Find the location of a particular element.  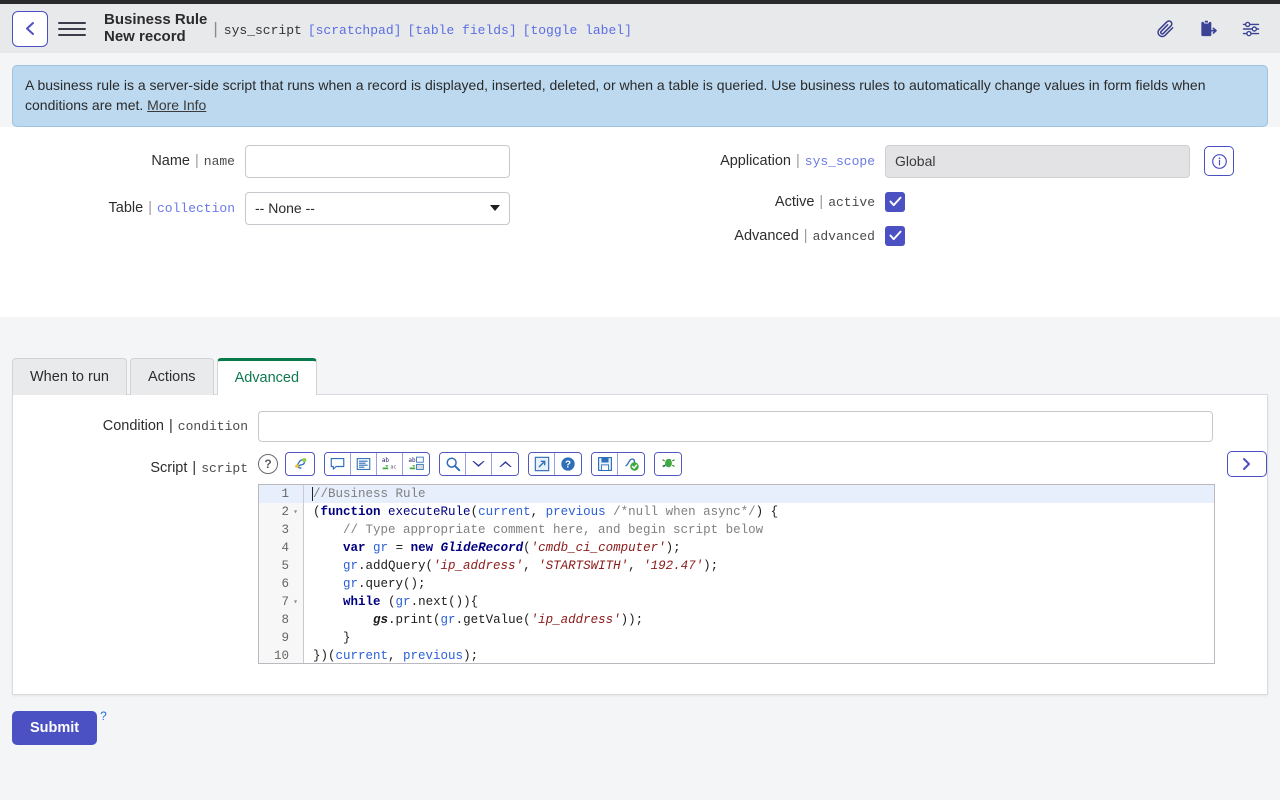

debug-icon is located at coordinates (668, 463).